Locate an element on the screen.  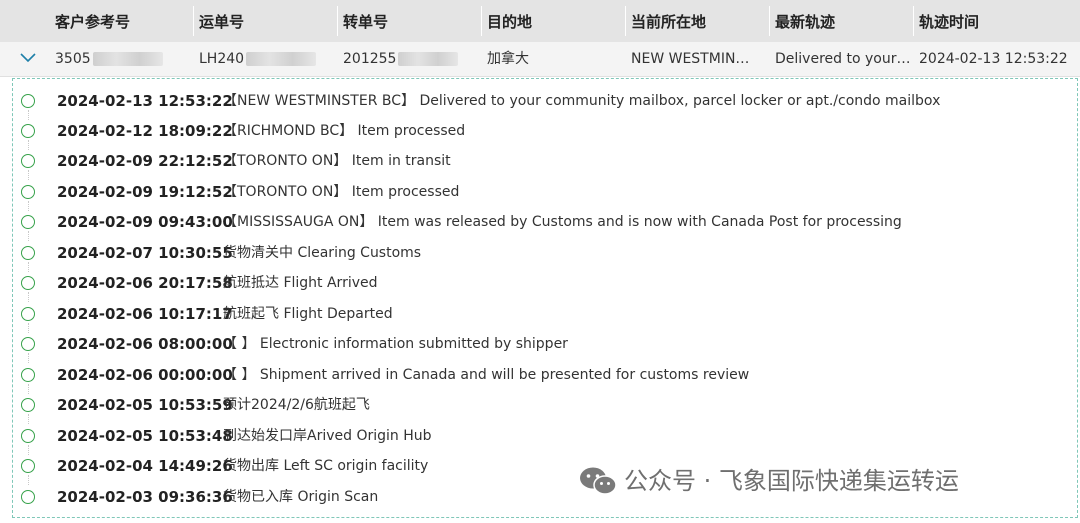
column-header-waybill-no: 运单号 is located at coordinates (221, 21).